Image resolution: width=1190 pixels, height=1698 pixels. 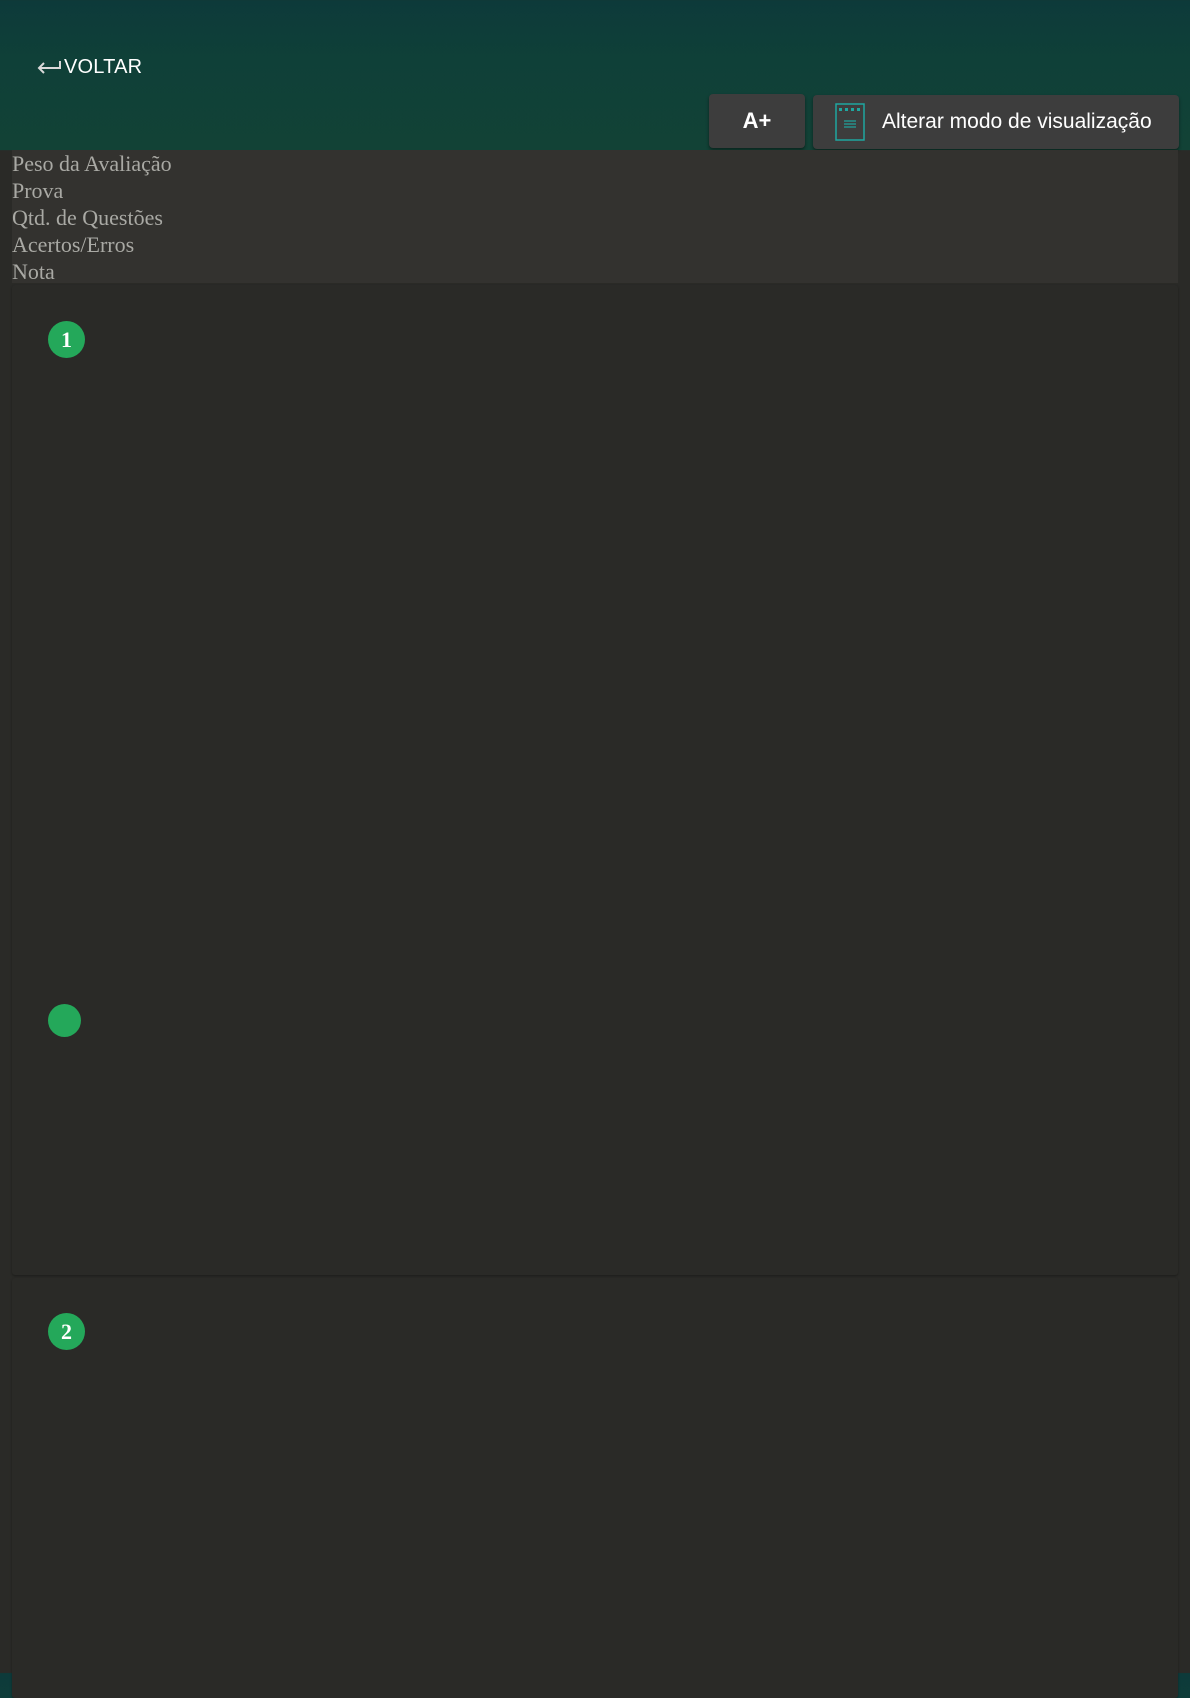 What do you see at coordinates (33, 271) in the screenshot?
I see `grade-label: Nota` at bounding box center [33, 271].